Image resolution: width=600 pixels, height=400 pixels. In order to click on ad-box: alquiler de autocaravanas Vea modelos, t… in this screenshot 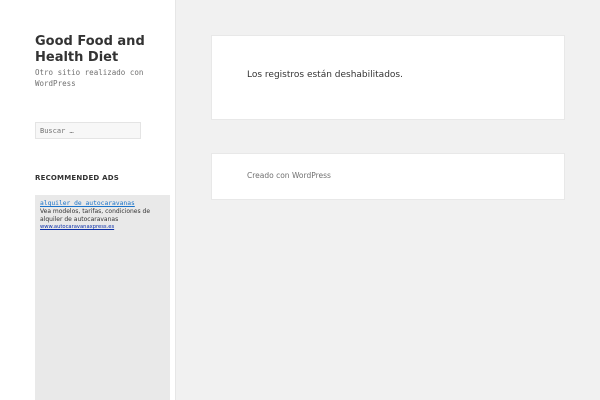, I will do `click(102, 297)`.